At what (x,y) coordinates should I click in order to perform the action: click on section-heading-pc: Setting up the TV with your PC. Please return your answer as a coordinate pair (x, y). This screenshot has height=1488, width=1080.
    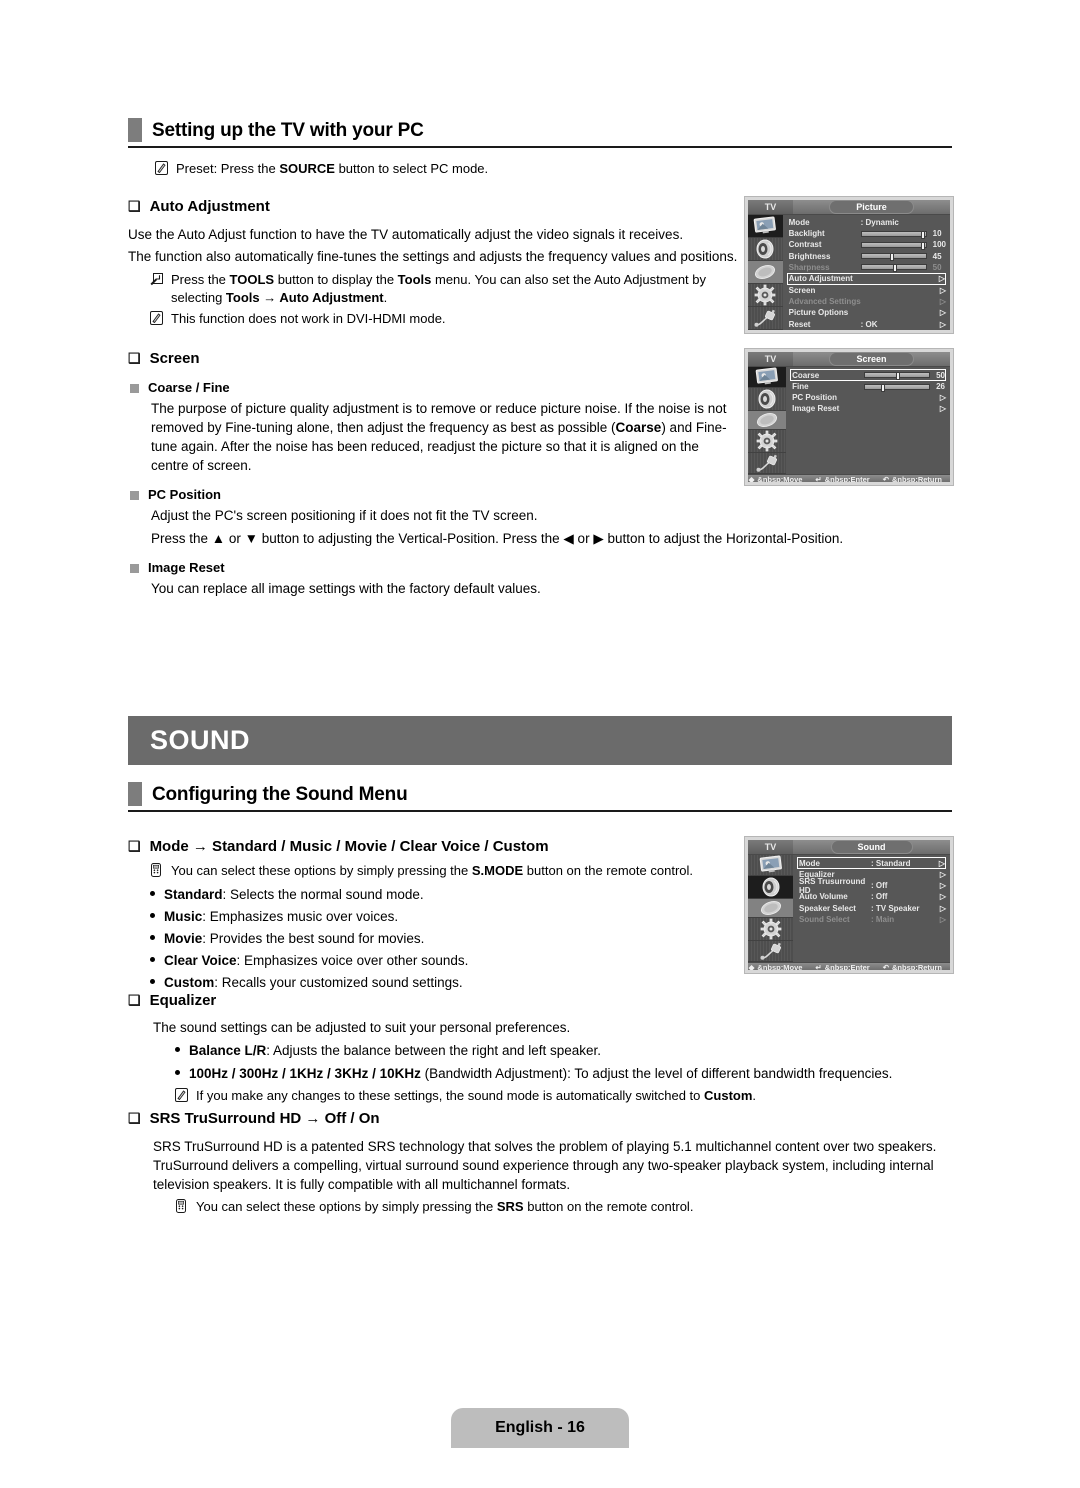
    Looking at the image, I should click on (540, 133).